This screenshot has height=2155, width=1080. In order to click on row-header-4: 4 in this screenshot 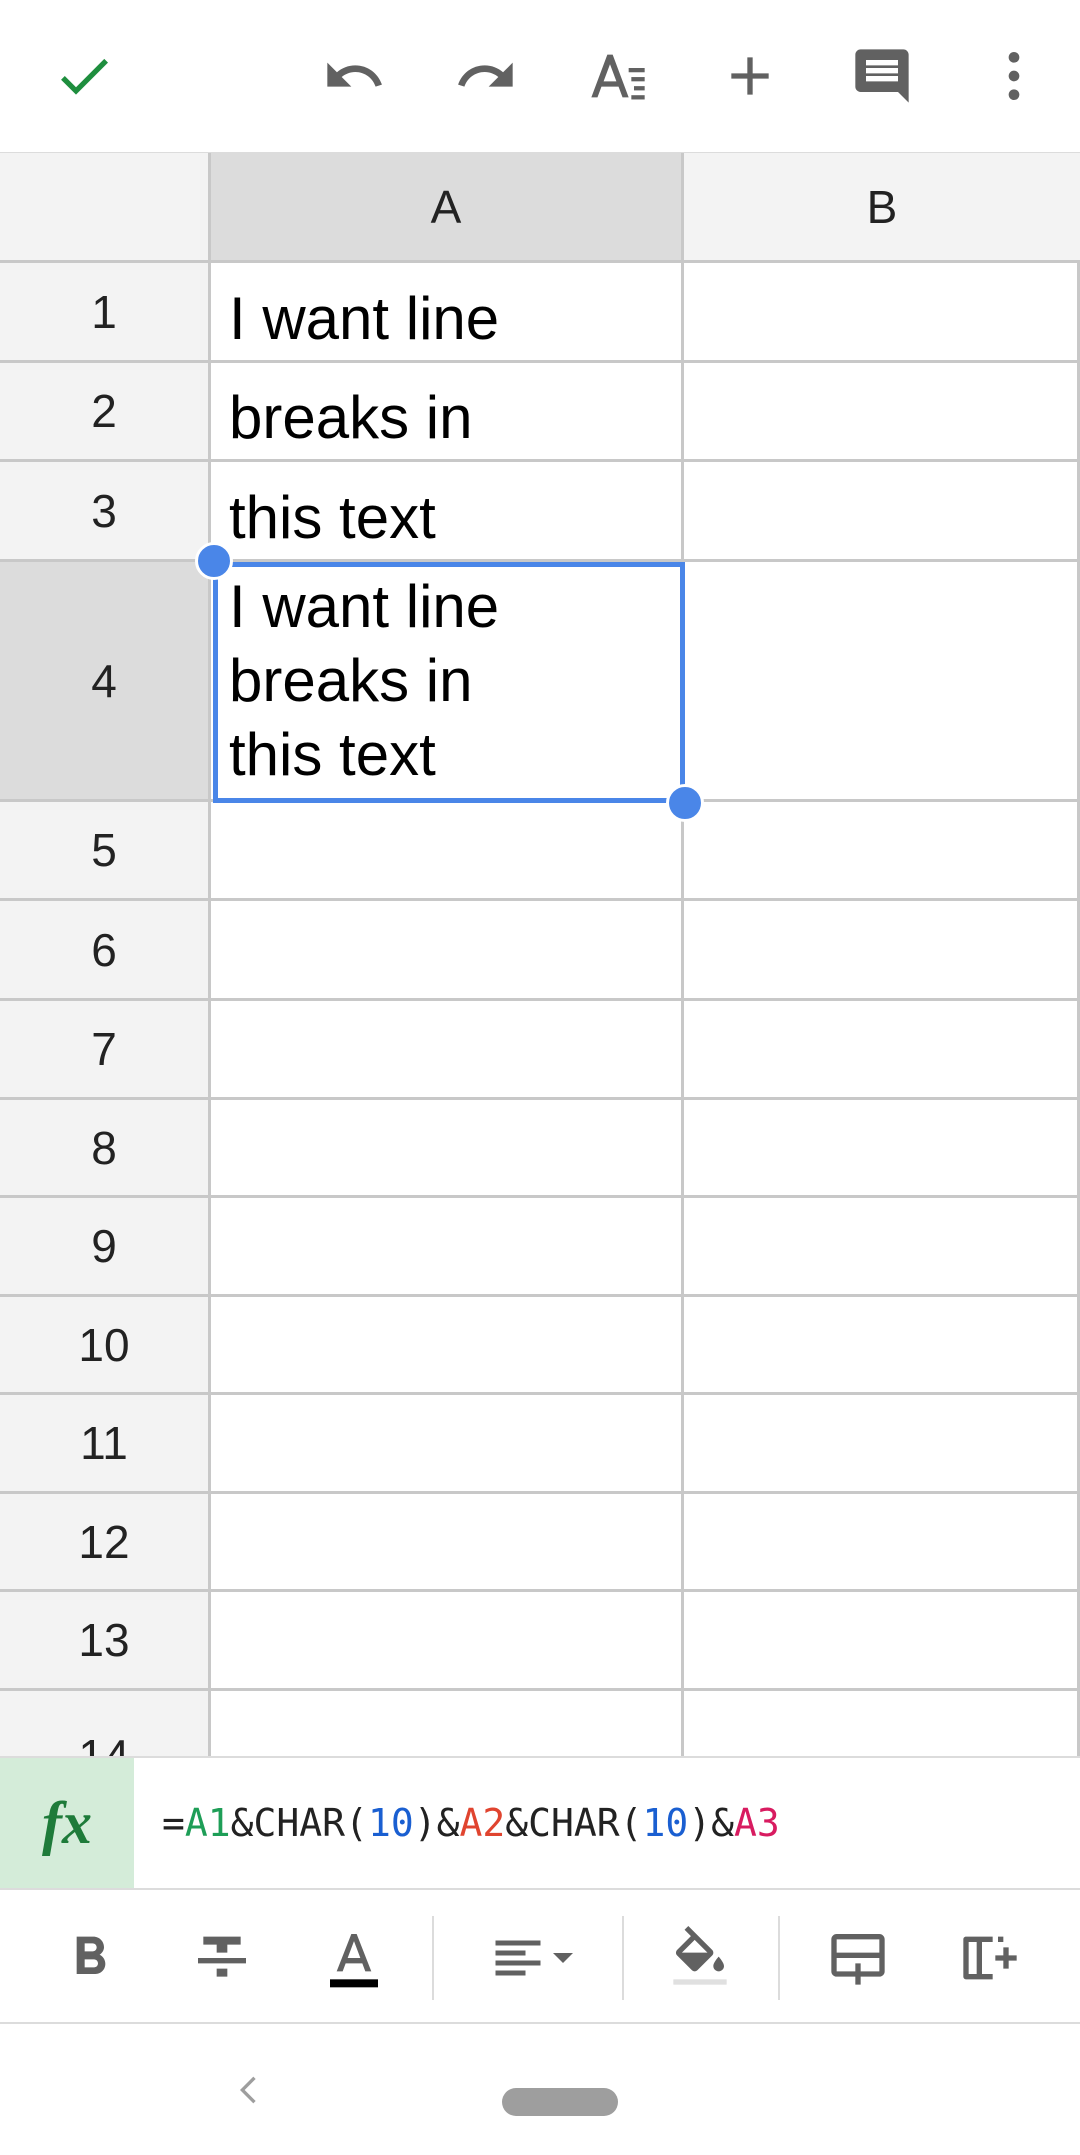, I will do `click(105, 682)`.